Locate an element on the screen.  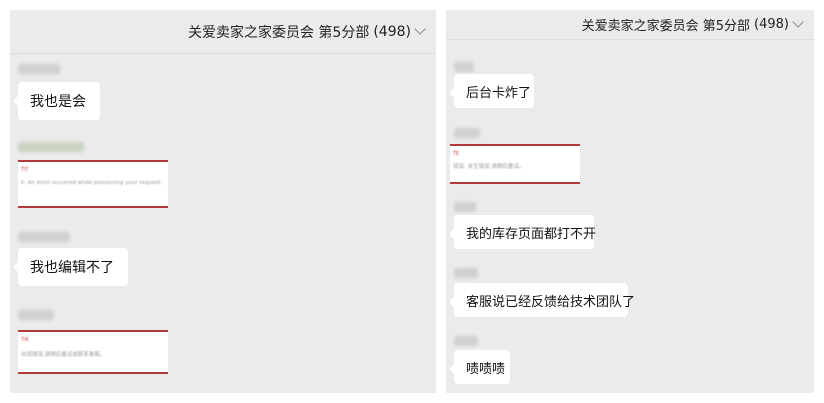
screenshot-title: TiR is located at coordinates (25, 340).